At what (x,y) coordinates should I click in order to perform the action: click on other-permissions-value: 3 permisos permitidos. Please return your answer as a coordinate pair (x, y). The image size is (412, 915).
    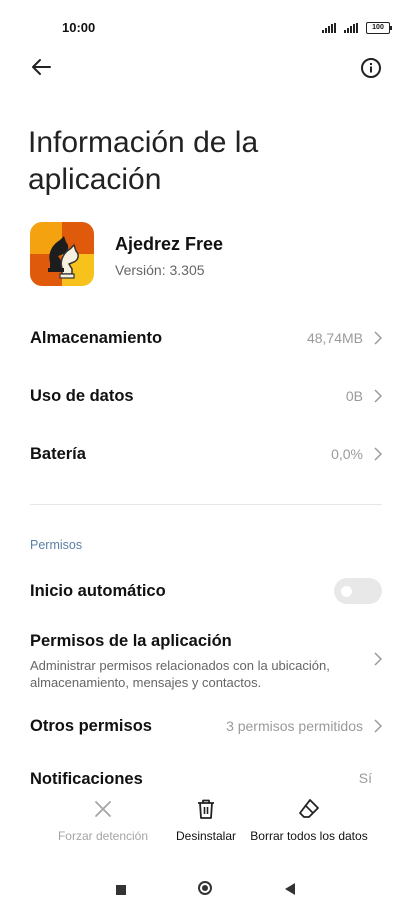
    Looking at the image, I should click on (294, 726).